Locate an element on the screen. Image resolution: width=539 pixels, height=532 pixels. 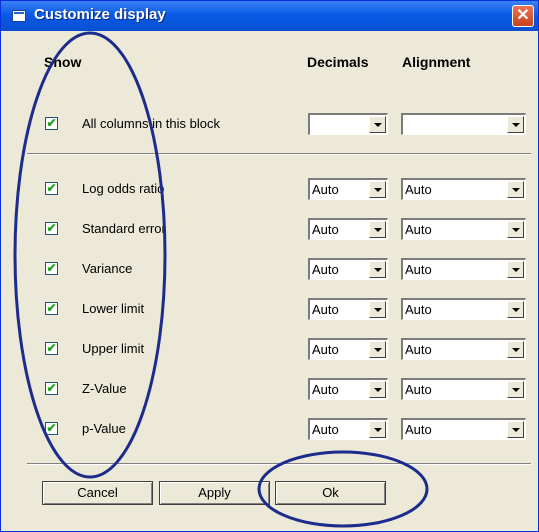
z-value-decimals-value: Auto is located at coordinates (325, 389).